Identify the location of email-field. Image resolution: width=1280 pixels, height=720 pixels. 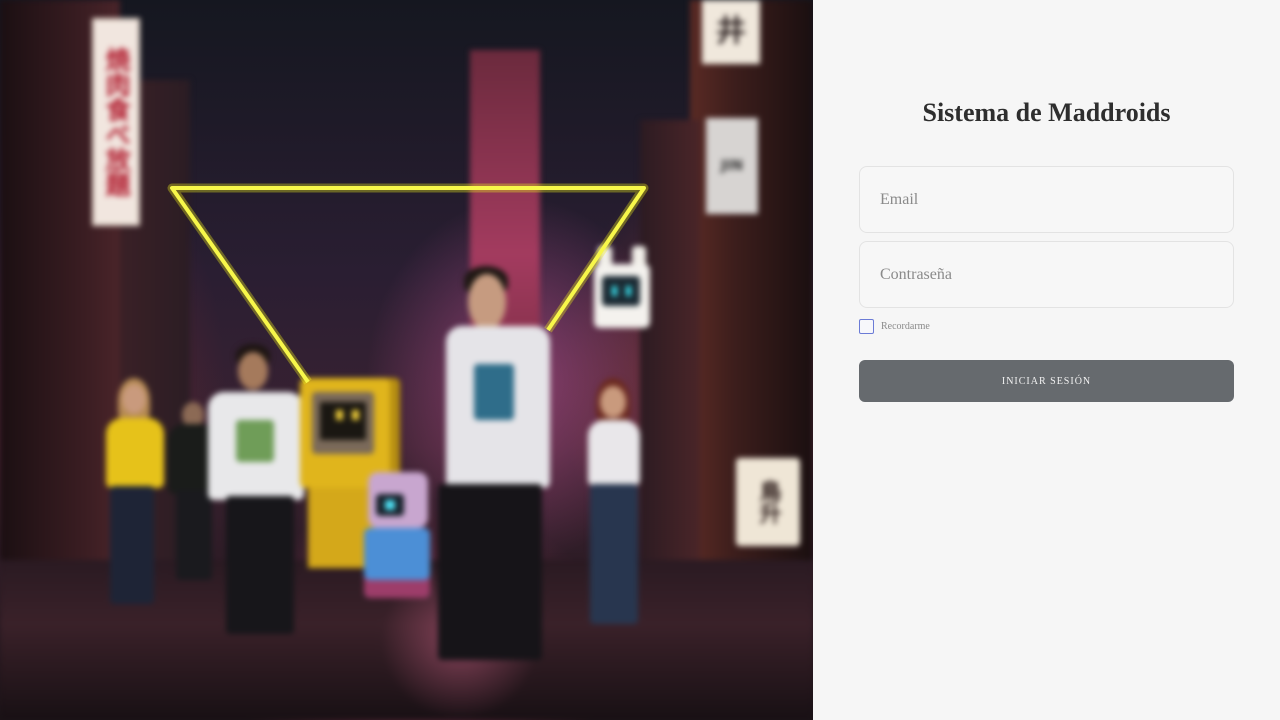
(1046, 199).